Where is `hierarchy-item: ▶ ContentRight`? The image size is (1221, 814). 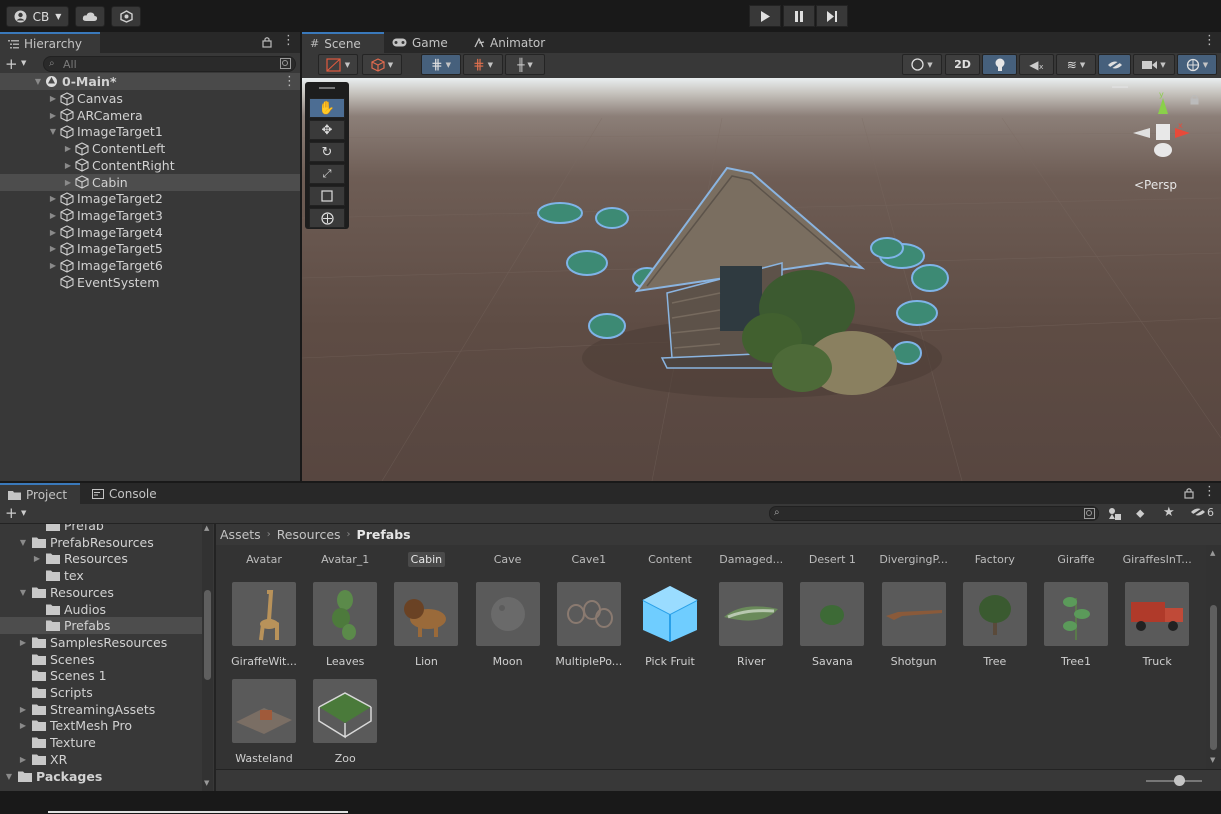 hierarchy-item: ▶ ContentRight is located at coordinates (150, 165).